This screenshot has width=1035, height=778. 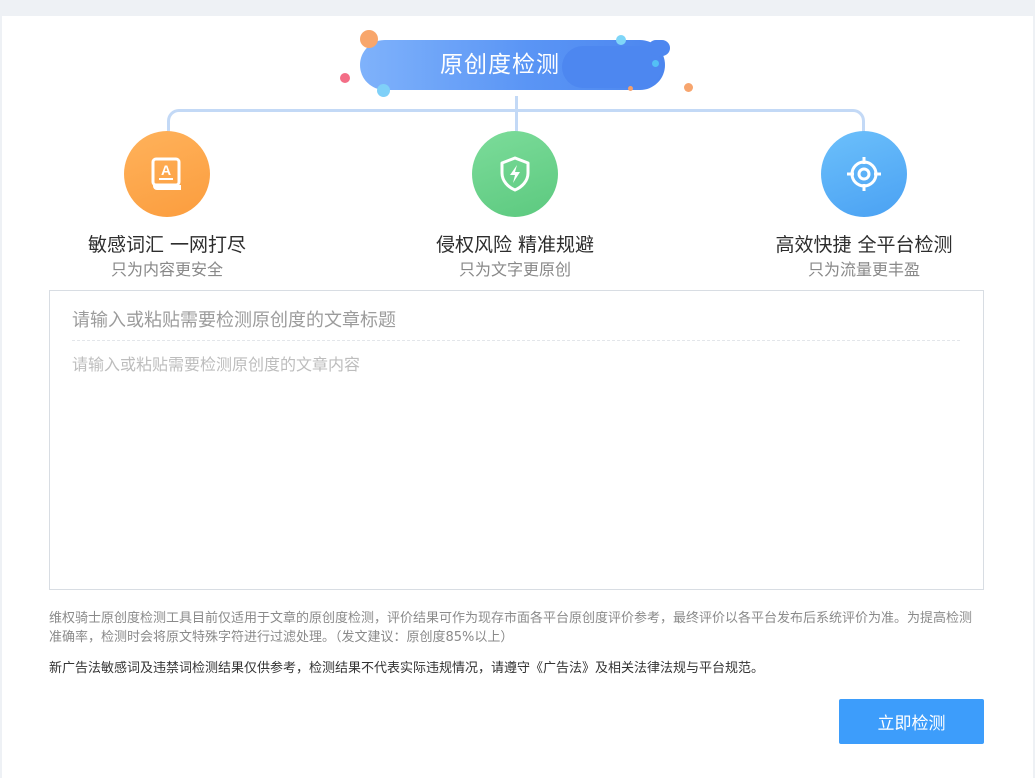 What do you see at coordinates (167, 245) in the screenshot?
I see `feature-title-sensitive: 敏感词汇 一网打尽` at bounding box center [167, 245].